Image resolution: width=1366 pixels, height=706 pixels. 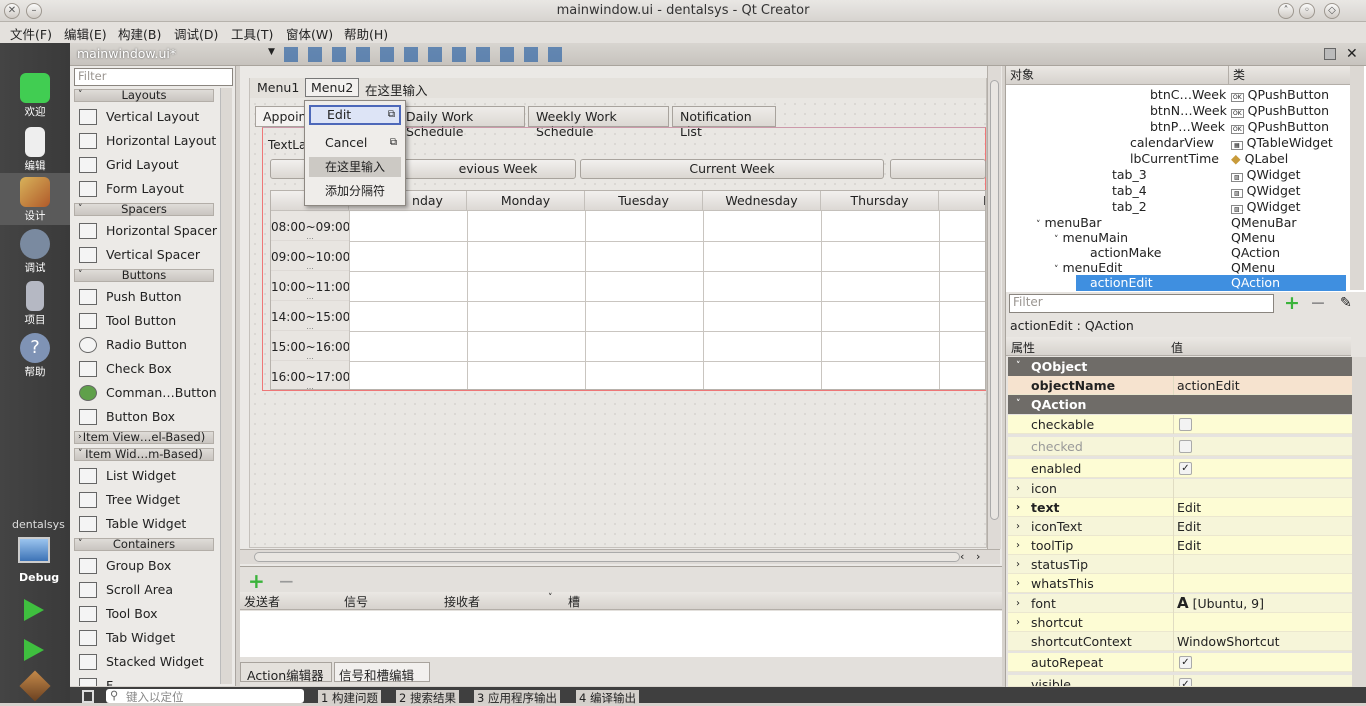 What do you see at coordinates (1262, 641) in the screenshot?
I see `prop-value: WindowShortcut` at bounding box center [1262, 641].